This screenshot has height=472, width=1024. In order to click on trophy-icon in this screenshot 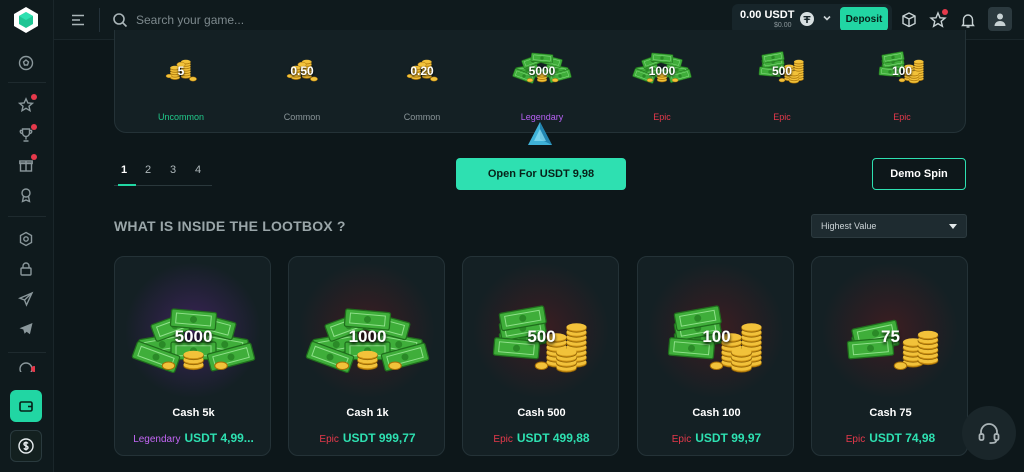, I will do `click(27, 134)`.